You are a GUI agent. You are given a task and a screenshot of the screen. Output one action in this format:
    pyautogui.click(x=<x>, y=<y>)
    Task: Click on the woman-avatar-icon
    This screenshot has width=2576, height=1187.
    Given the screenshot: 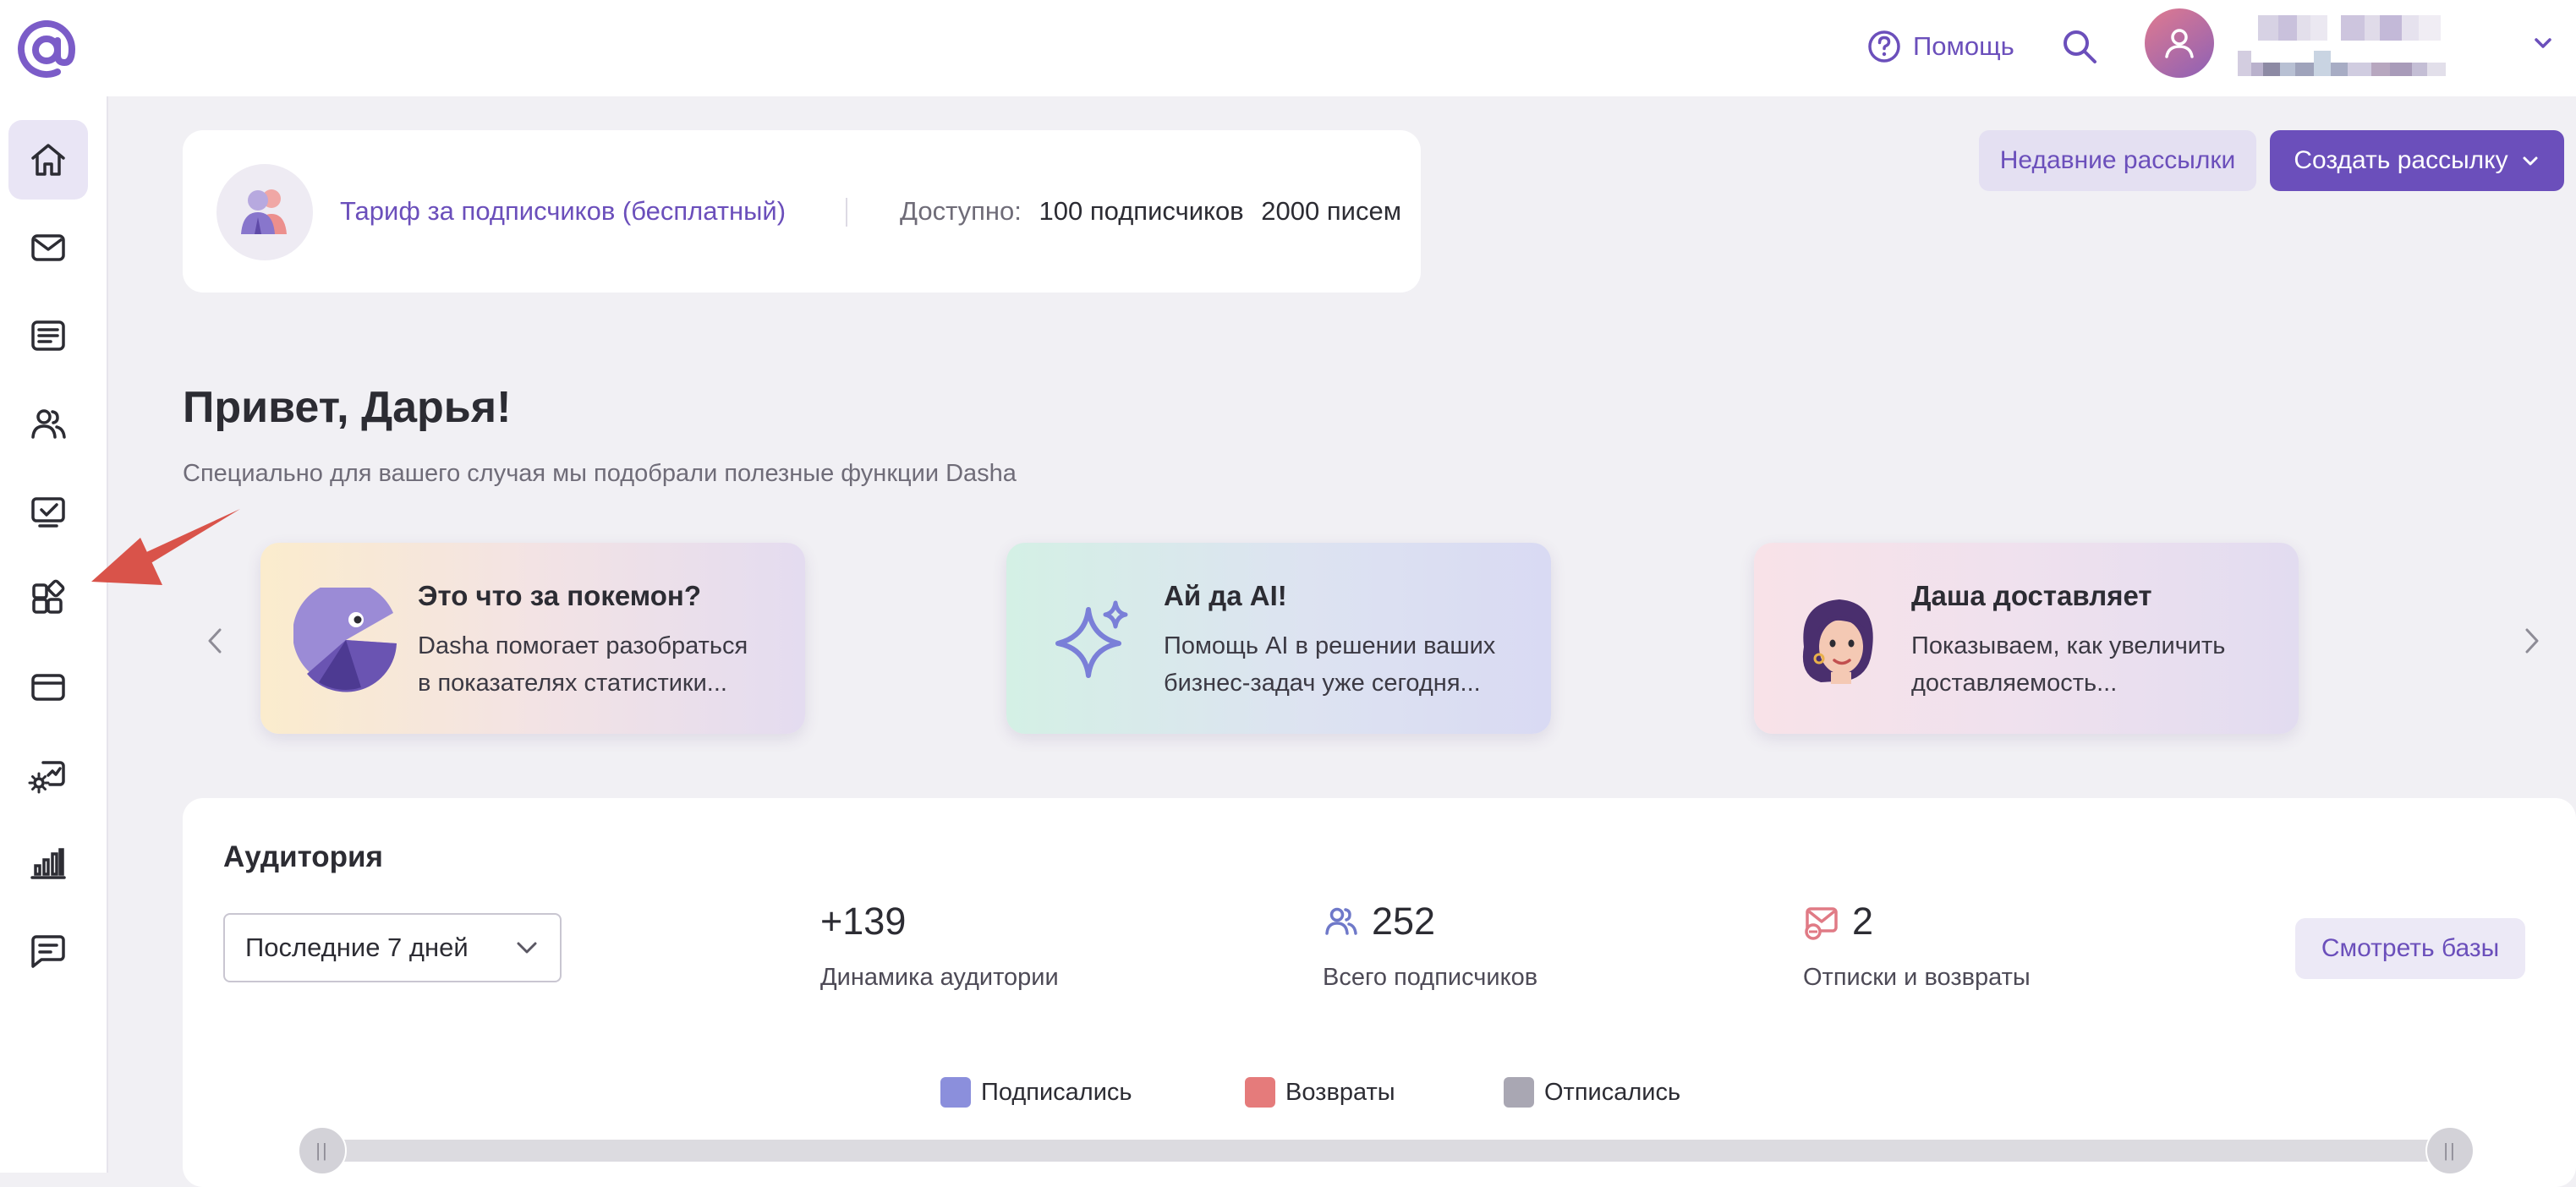 What is the action you would take?
    pyautogui.click(x=1839, y=640)
    